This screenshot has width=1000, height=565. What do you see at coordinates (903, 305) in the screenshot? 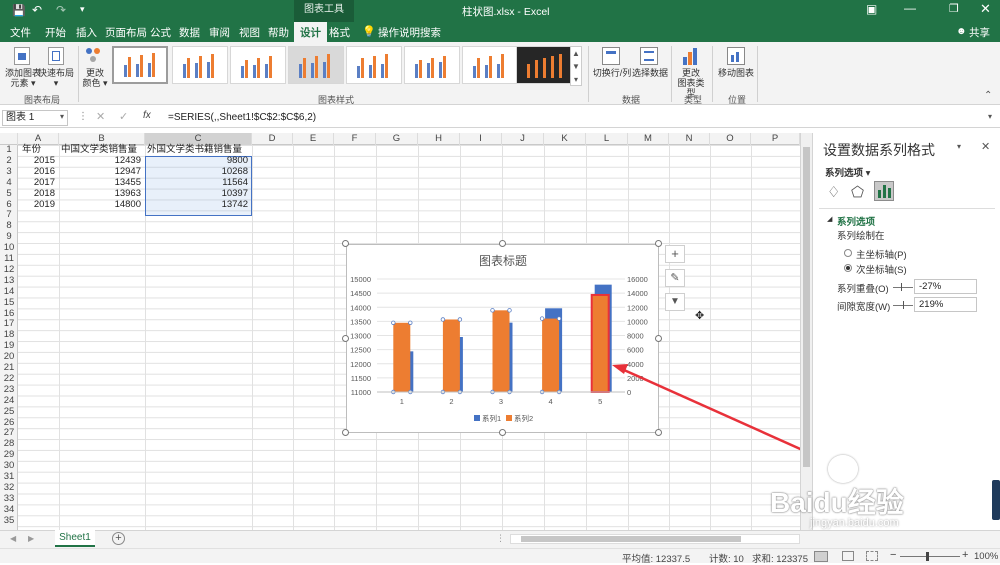
I see `gap-width-slider-thumb` at bounding box center [903, 305].